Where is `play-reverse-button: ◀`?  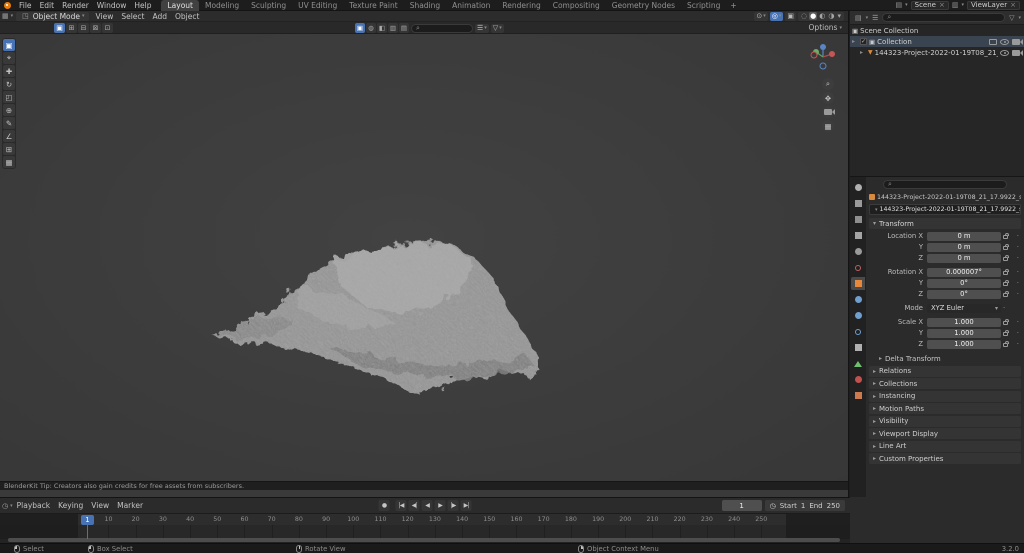 play-reverse-button: ◀ is located at coordinates (427, 505).